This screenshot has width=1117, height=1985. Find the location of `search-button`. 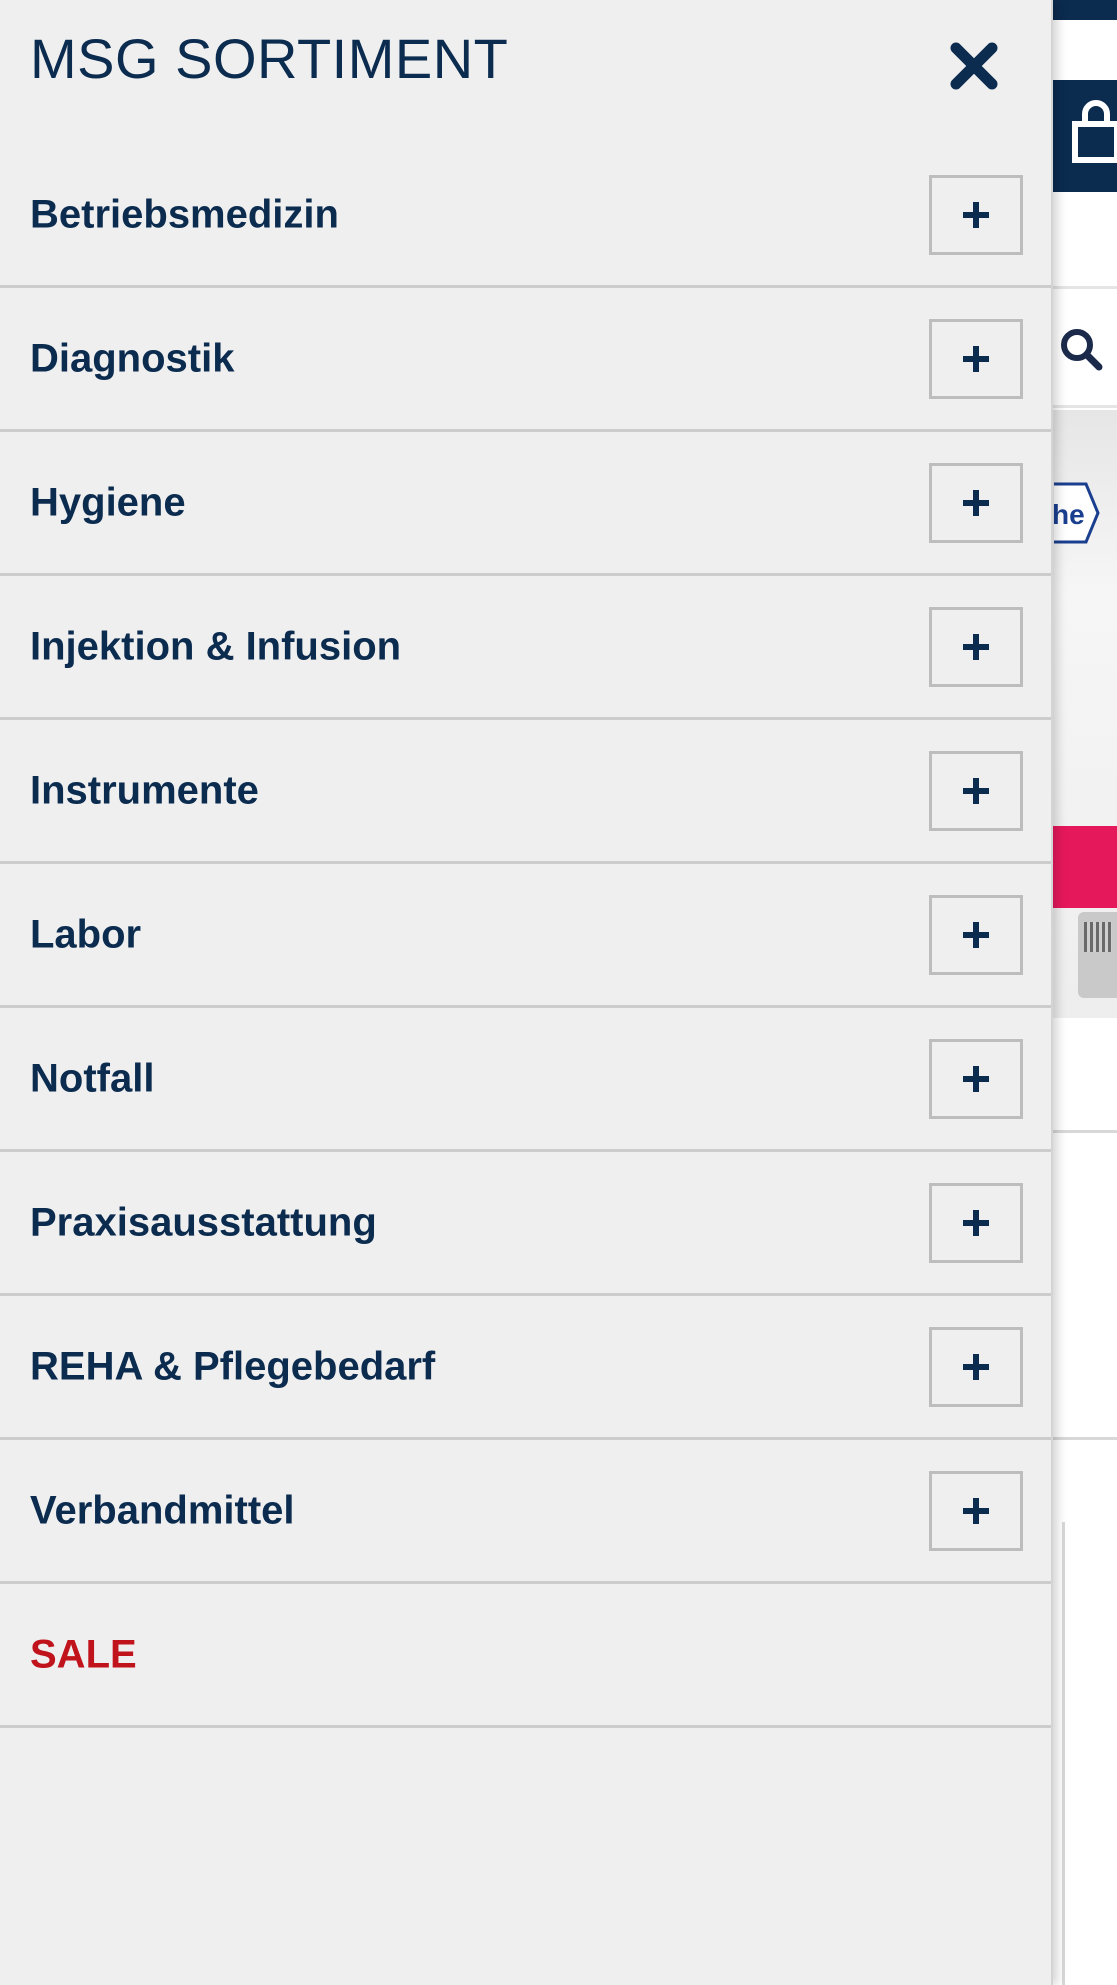

search-button is located at coordinates (1085, 347).